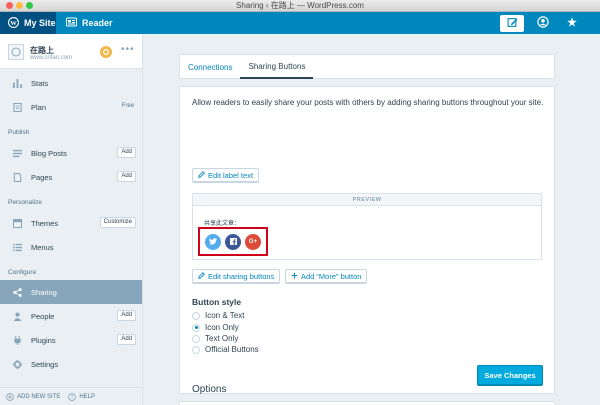 The width and height of the screenshot is (600, 405). What do you see at coordinates (196, 327) in the screenshot?
I see `radio-button-checked` at bounding box center [196, 327].